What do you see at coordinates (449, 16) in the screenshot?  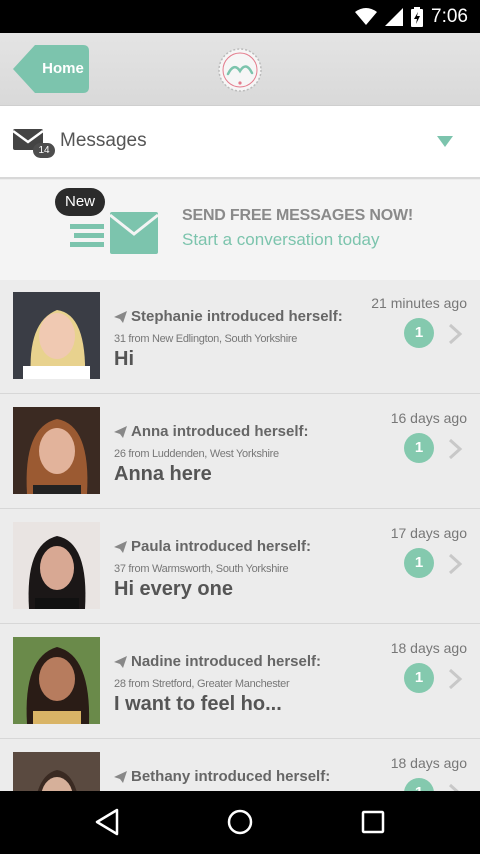 I see `status-time: 7:06` at bounding box center [449, 16].